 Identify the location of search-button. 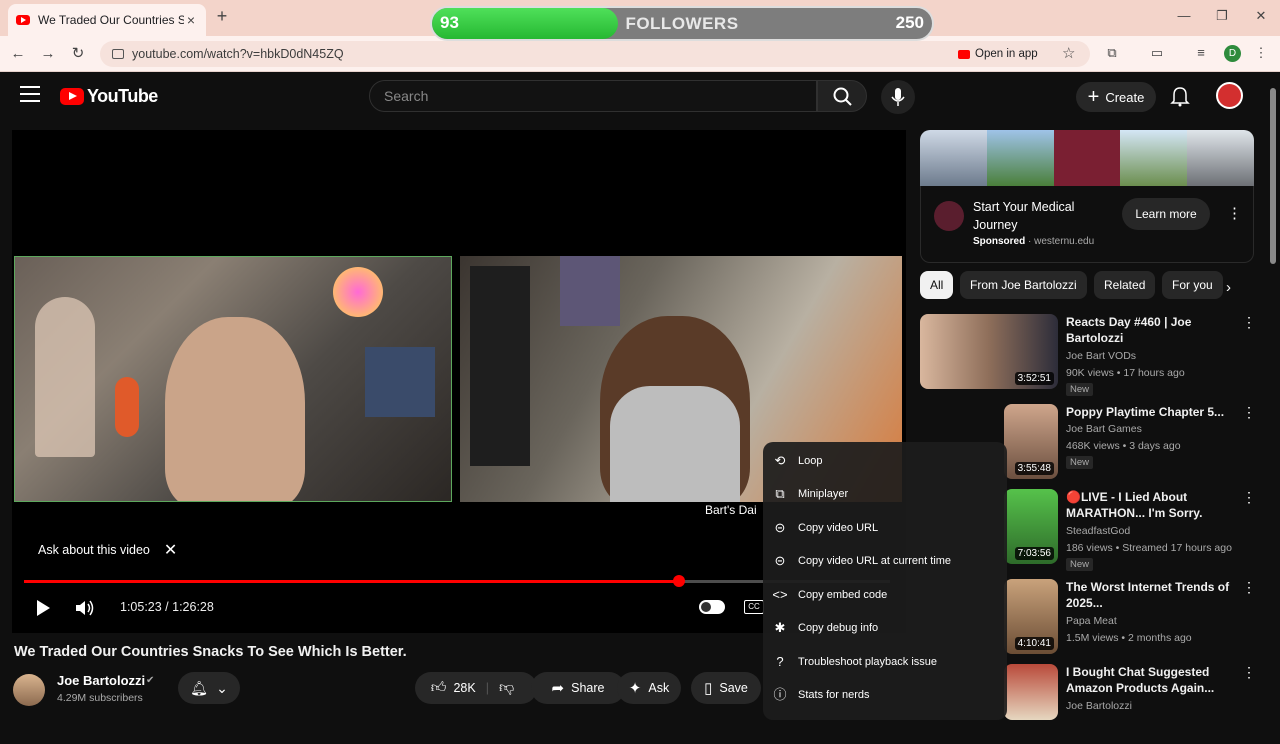
(842, 96).